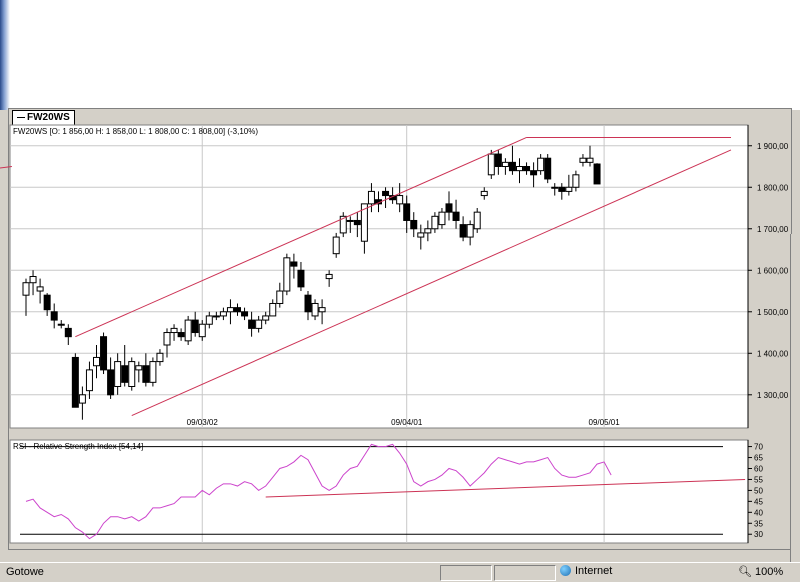  Describe the element at coordinates (78, 446) in the screenshot. I see `rsi-header: RSI - Relative Strength Index [54,14]` at that location.